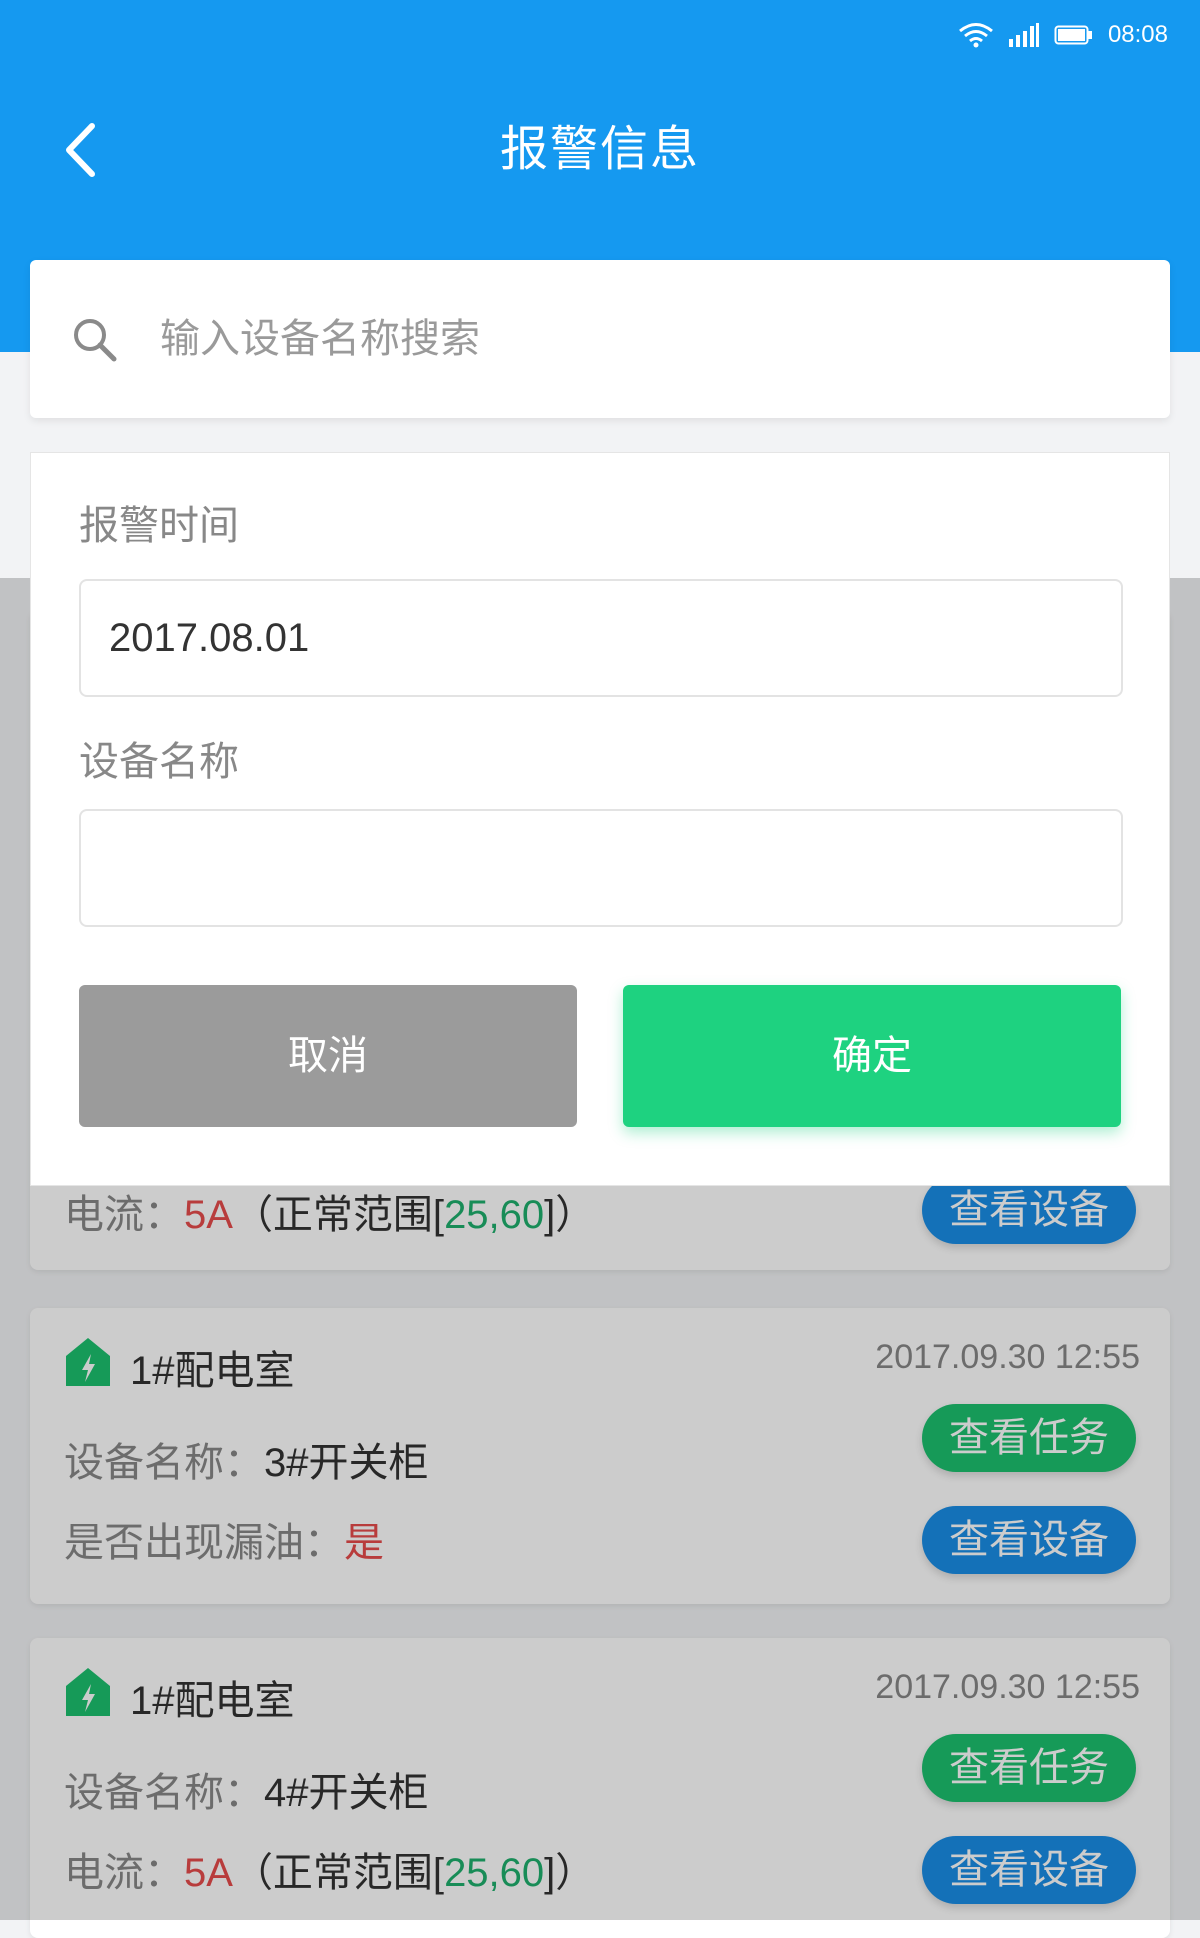 The height and width of the screenshot is (1938, 1200). Describe the element at coordinates (1023, 35) in the screenshot. I see `signal-icon` at that location.